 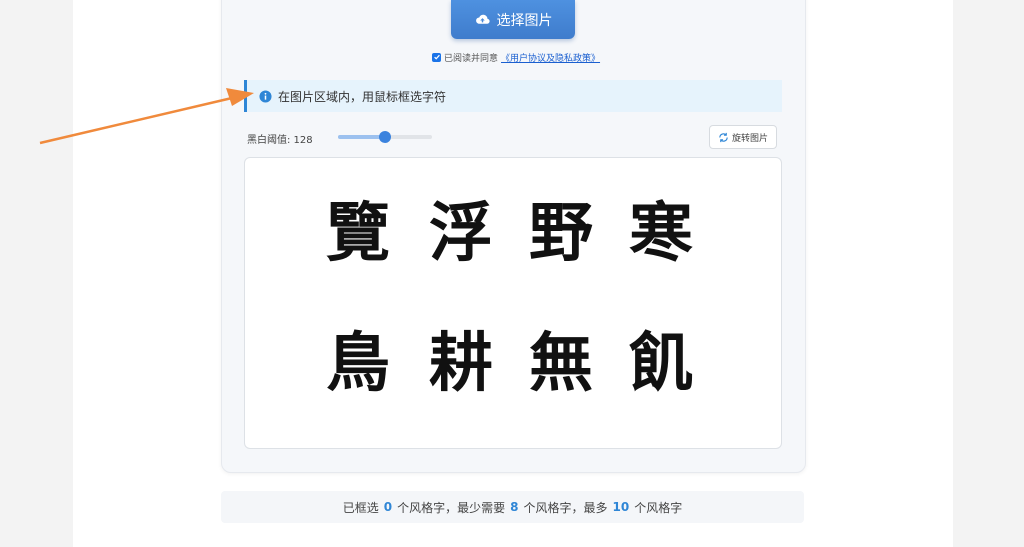 What do you see at coordinates (524, 20) in the screenshot?
I see `select-image-label: 选择图片` at bounding box center [524, 20].